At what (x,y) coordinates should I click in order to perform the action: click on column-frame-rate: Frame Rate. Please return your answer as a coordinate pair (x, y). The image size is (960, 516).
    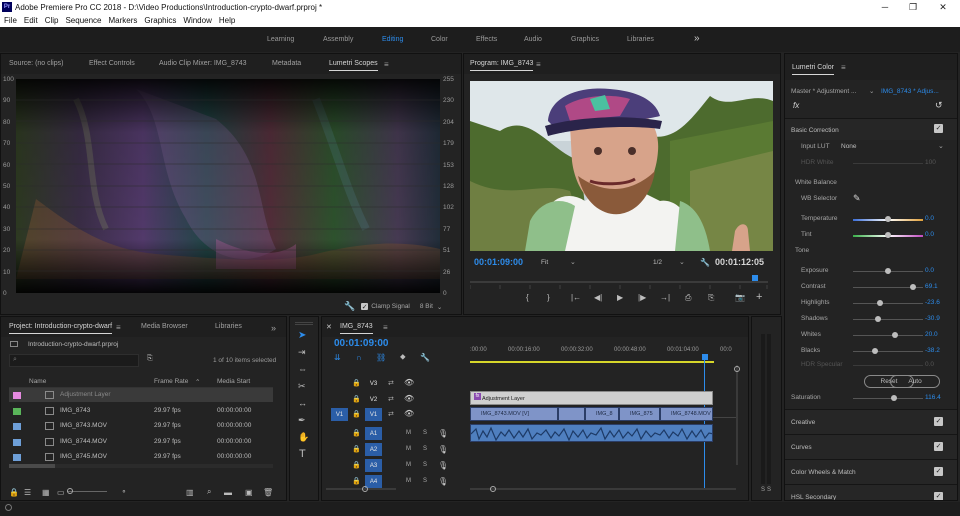
    Looking at the image, I should click on (171, 381).